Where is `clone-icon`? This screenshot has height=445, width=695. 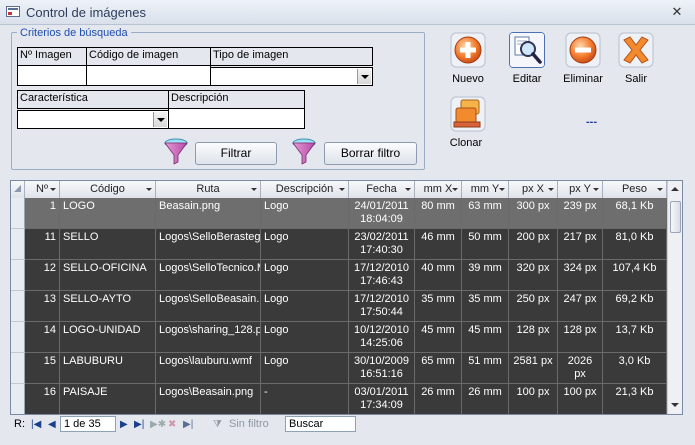
clone-icon is located at coordinates (468, 114).